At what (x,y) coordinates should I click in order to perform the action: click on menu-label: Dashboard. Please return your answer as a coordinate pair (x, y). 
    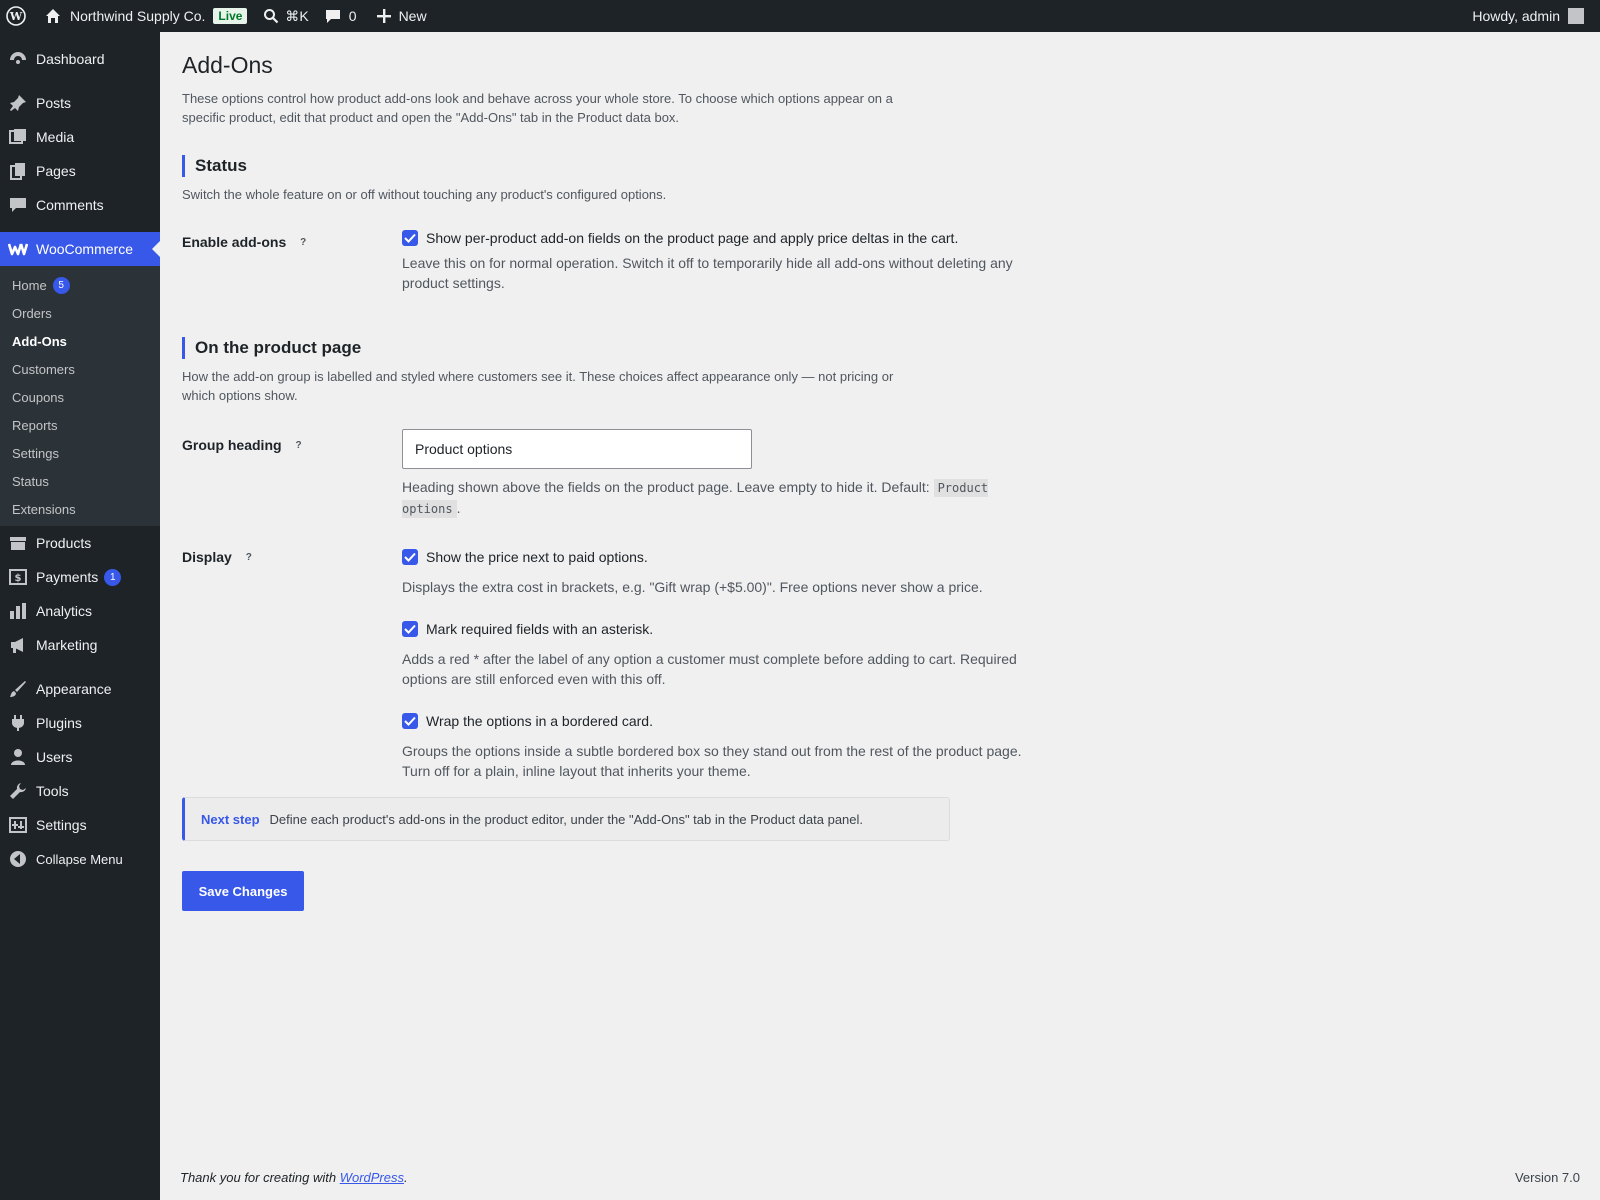
    Looking at the image, I should click on (70, 59).